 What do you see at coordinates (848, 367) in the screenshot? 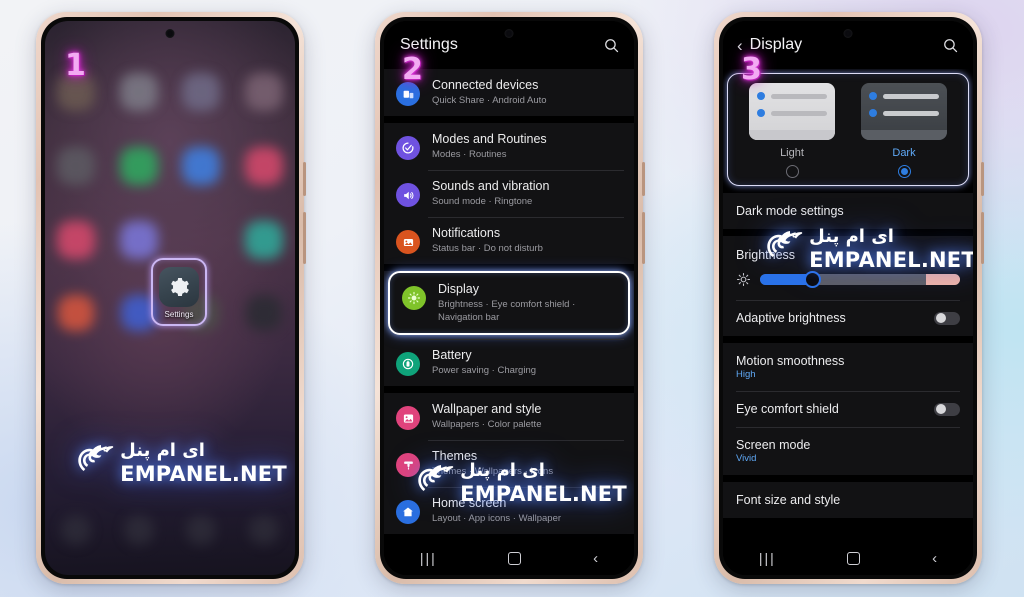
I see `row-motion-smoothness: Motion smoothness High` at bounding box center [848, 367].